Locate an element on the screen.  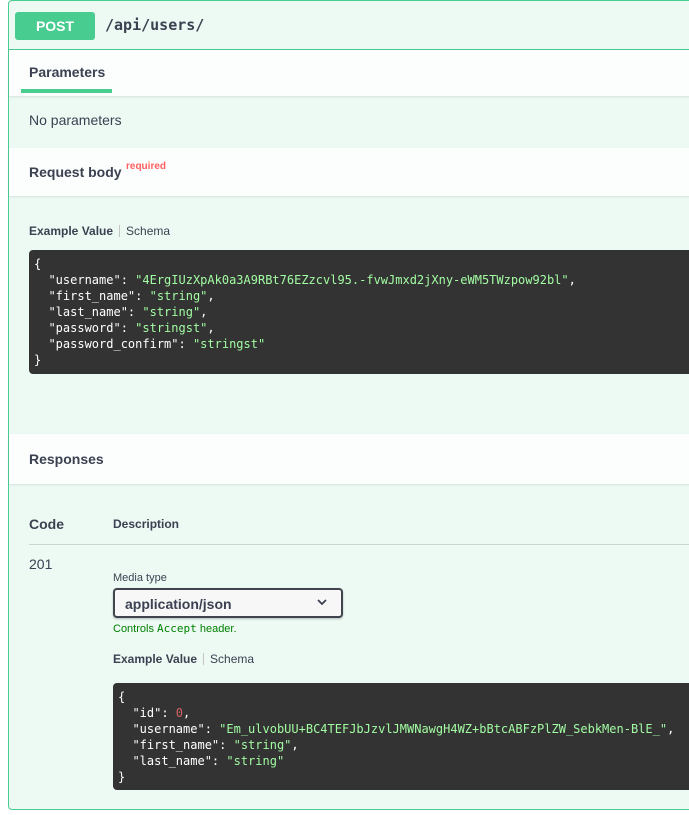
json-line: "id": 0, is located at coordinates (154, 713).